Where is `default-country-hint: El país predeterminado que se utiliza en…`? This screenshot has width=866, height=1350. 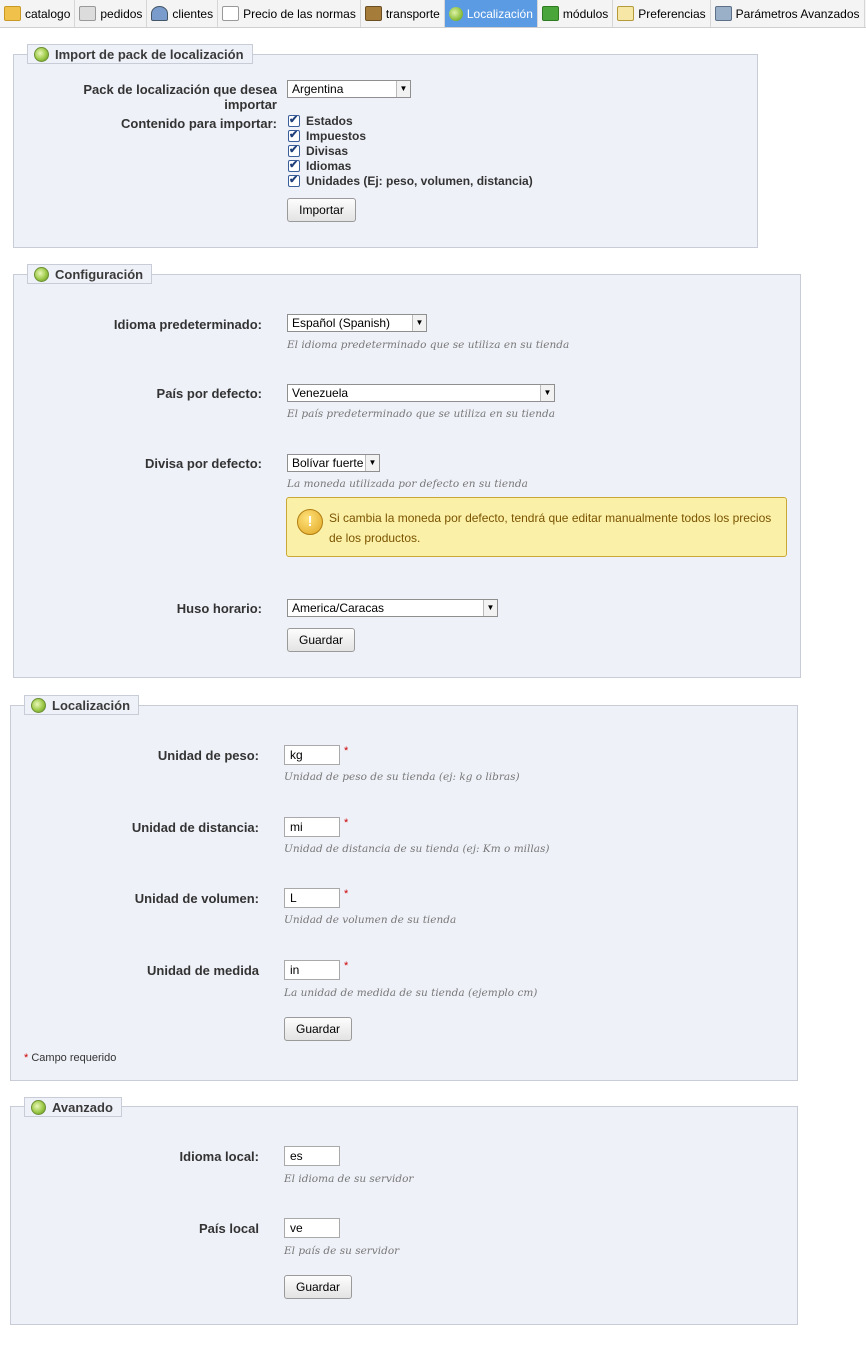
default-country-hint: El país predeterminado que se utiliza en… is located at coordinates (421, 414).